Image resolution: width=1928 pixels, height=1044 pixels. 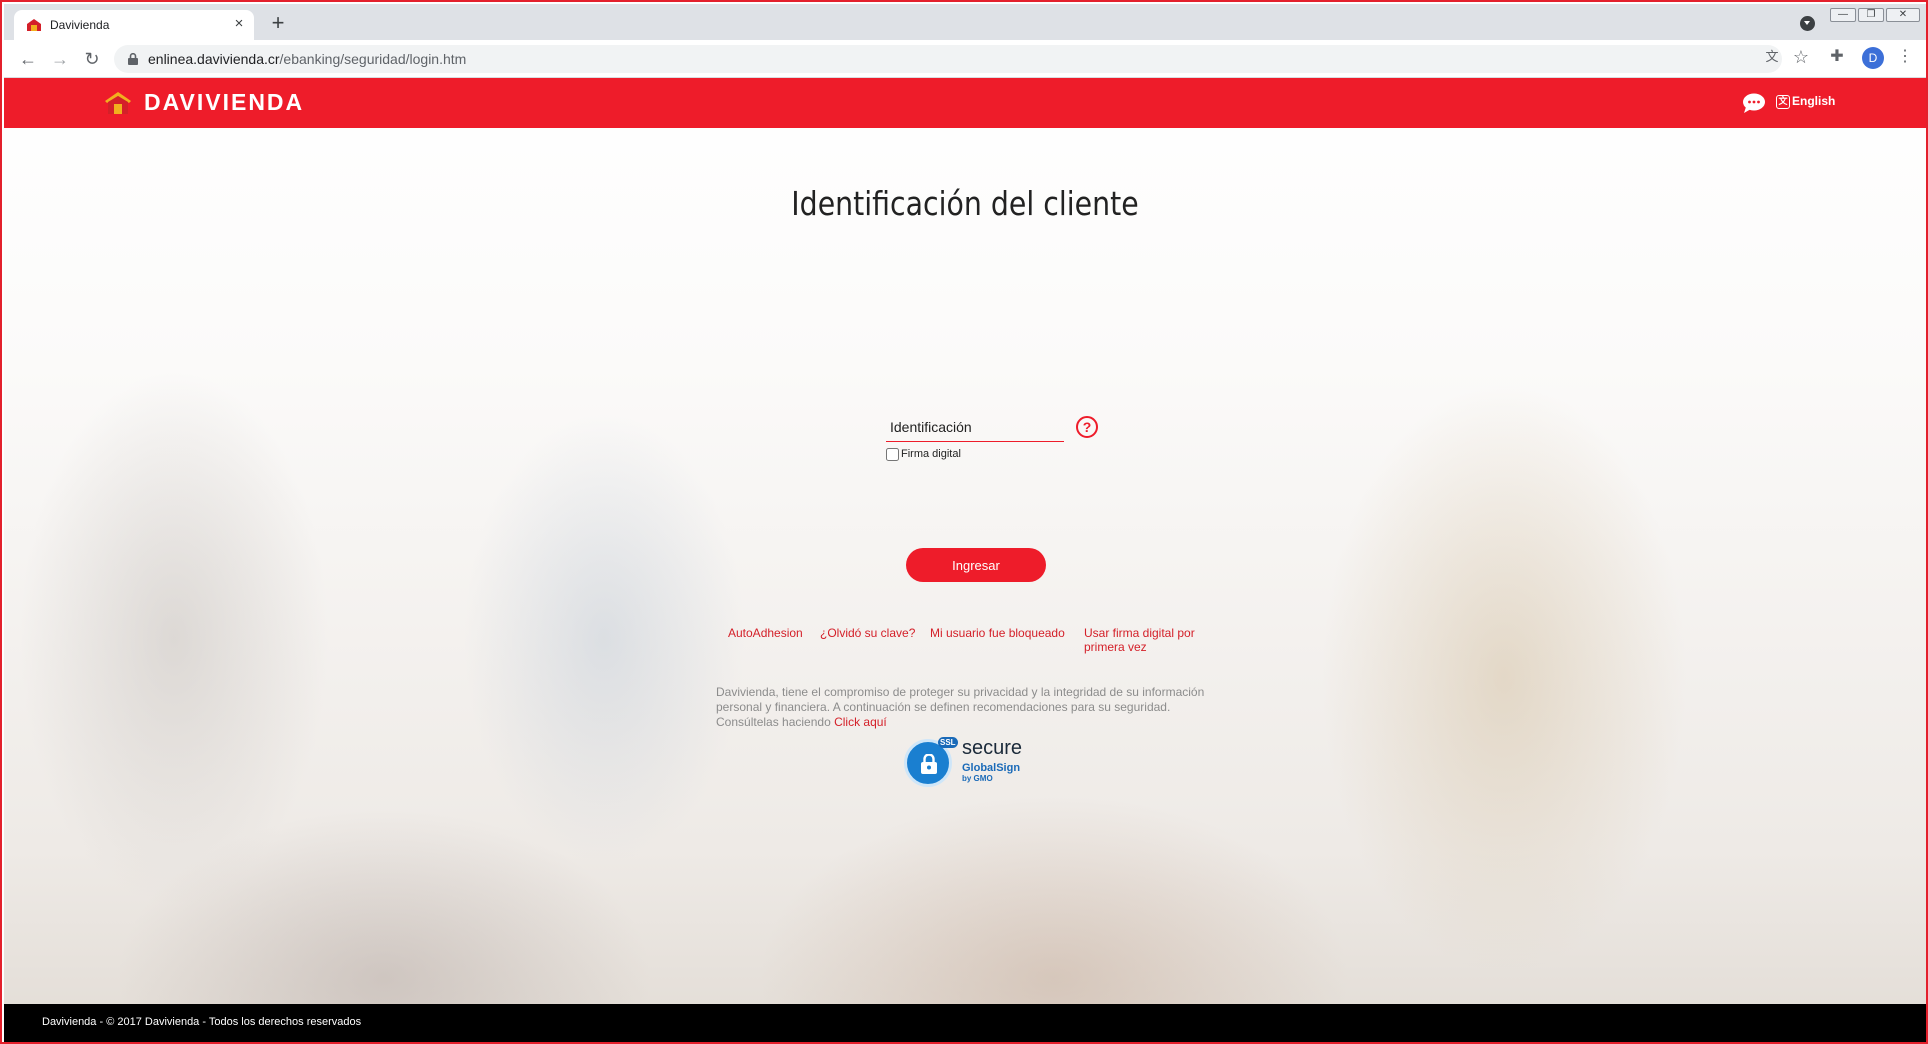 I want to click on forgot-password-link: ¿Olvidó su clave?, so click(x=867, y=633).